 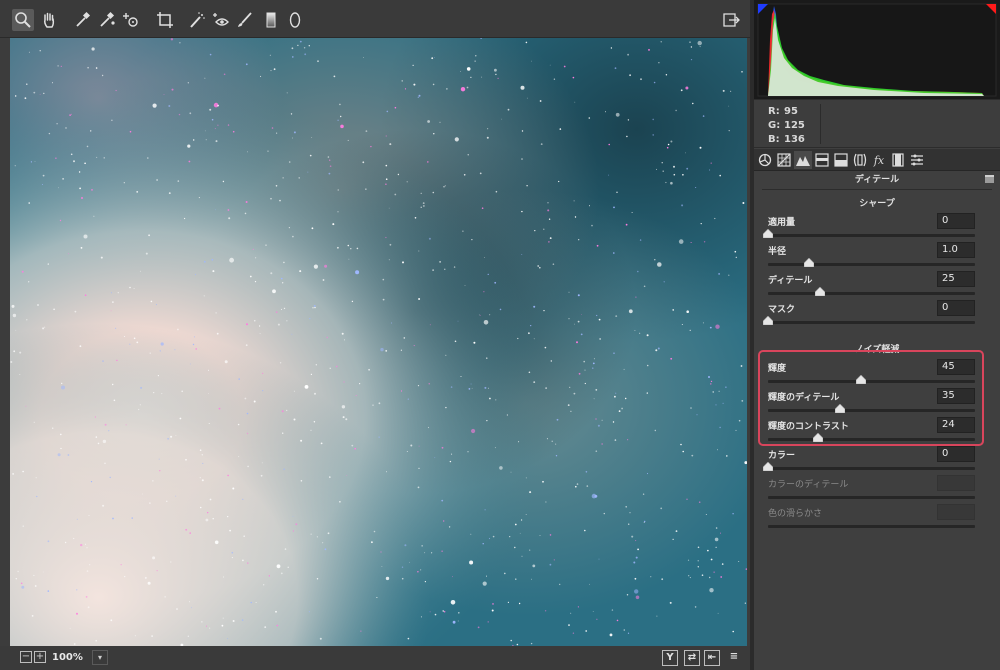 I want to click on red-eye-tool-icon, so click(x=221, y=20).